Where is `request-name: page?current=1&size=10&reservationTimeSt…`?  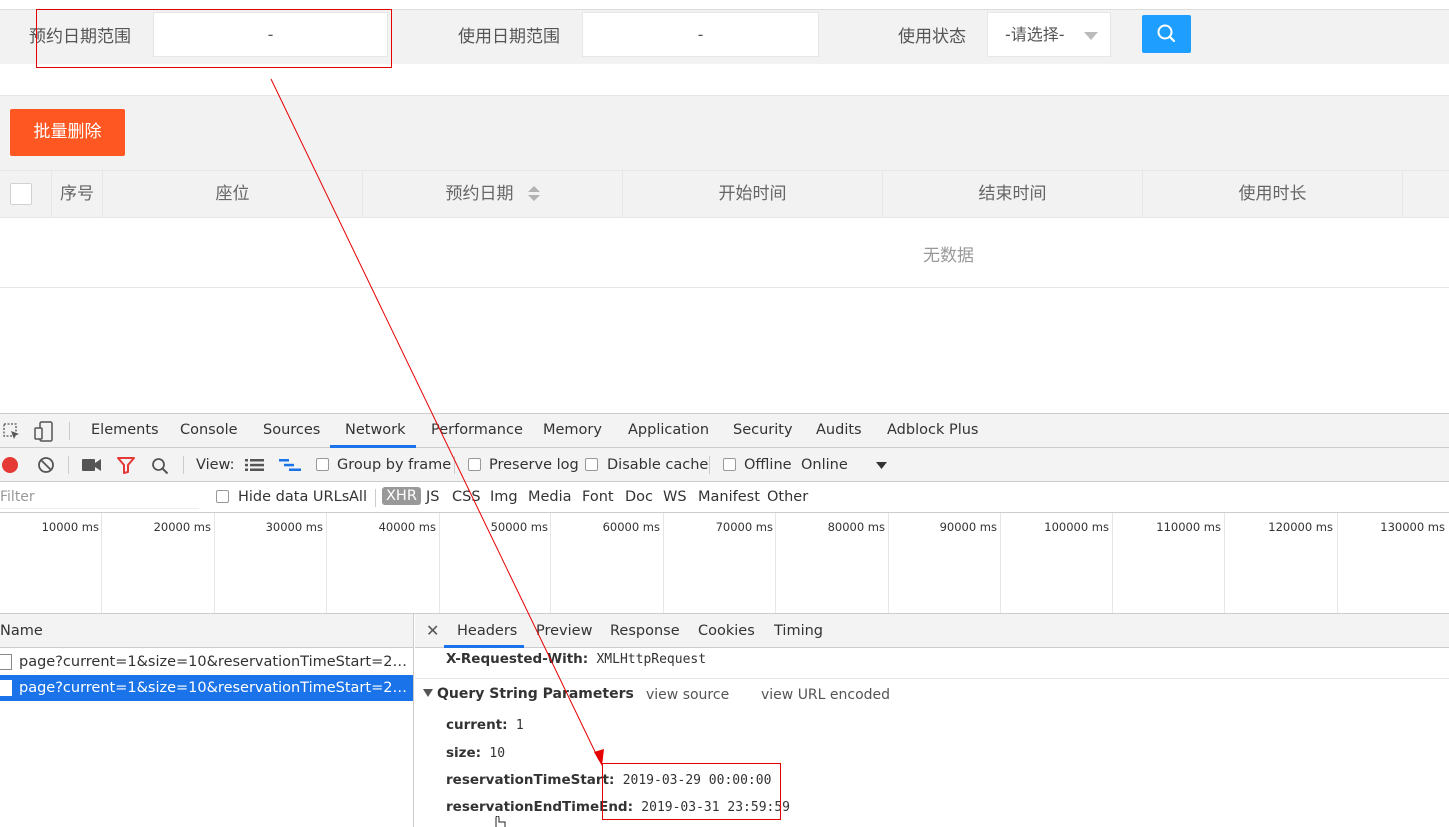
request-name: page?current=1&size=10&reservationTimeSt… is located at coordinates (214, 662).